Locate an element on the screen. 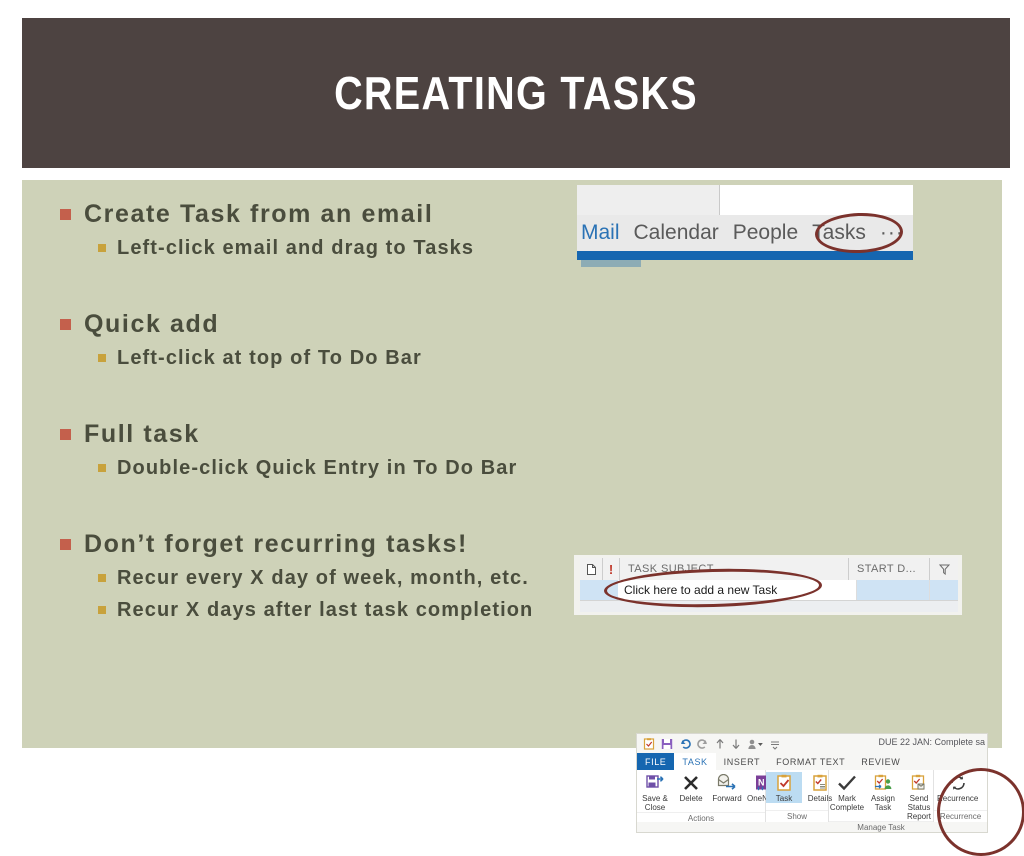  task-view-button: Task is located at coordinates (784, 787).